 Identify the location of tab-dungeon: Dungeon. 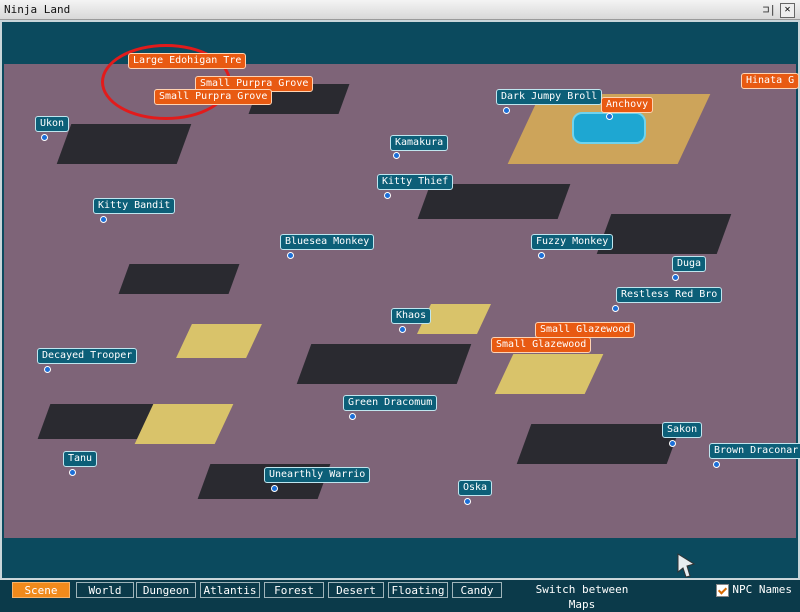
(166, 590).